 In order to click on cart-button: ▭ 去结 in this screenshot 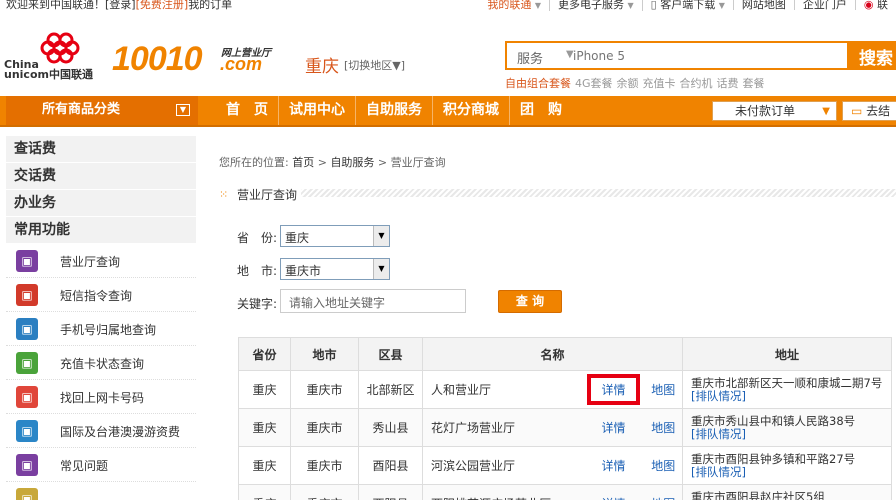, I will do `click(869, 111)`.